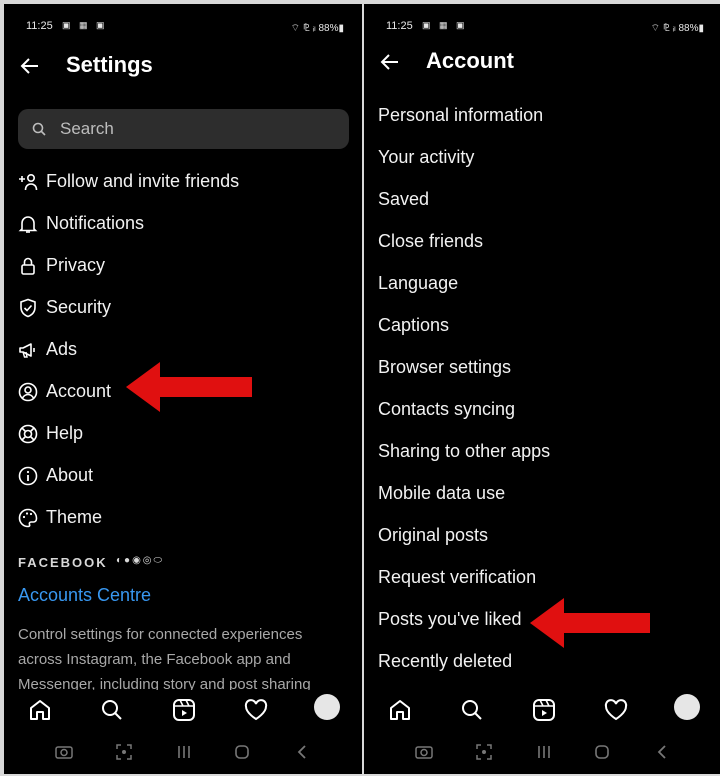 This screenshot has width=720, height=776. Describe the element at coordinates (70, 475) in the screenshot. I see `menu-item-label: About` at that location.